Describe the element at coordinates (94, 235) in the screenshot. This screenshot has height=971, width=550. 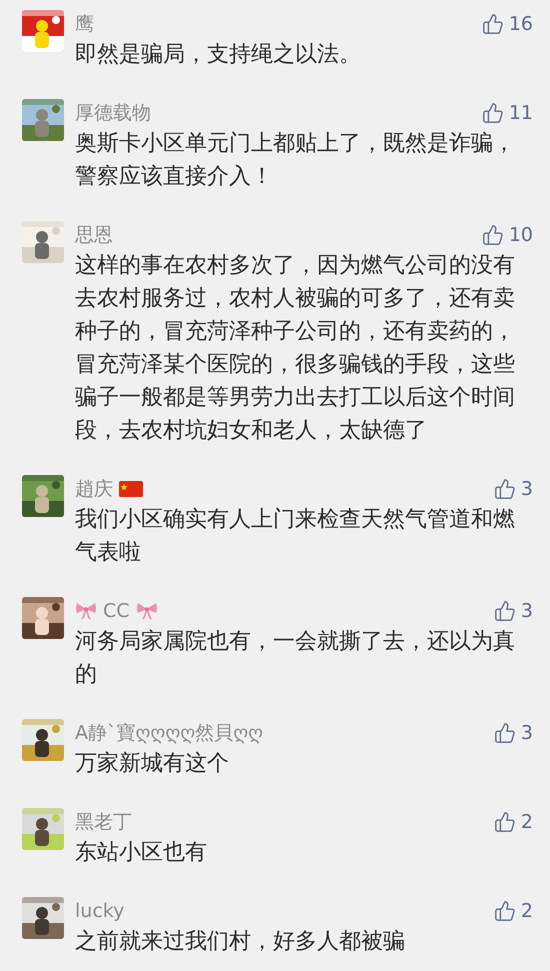
I see `commenter-name: 思恩` at that location.